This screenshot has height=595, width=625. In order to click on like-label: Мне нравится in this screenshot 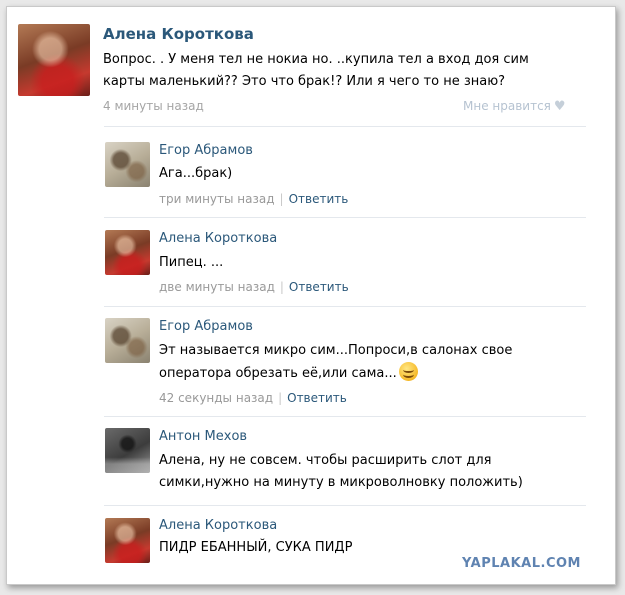, I will do `click(507, 106)`.